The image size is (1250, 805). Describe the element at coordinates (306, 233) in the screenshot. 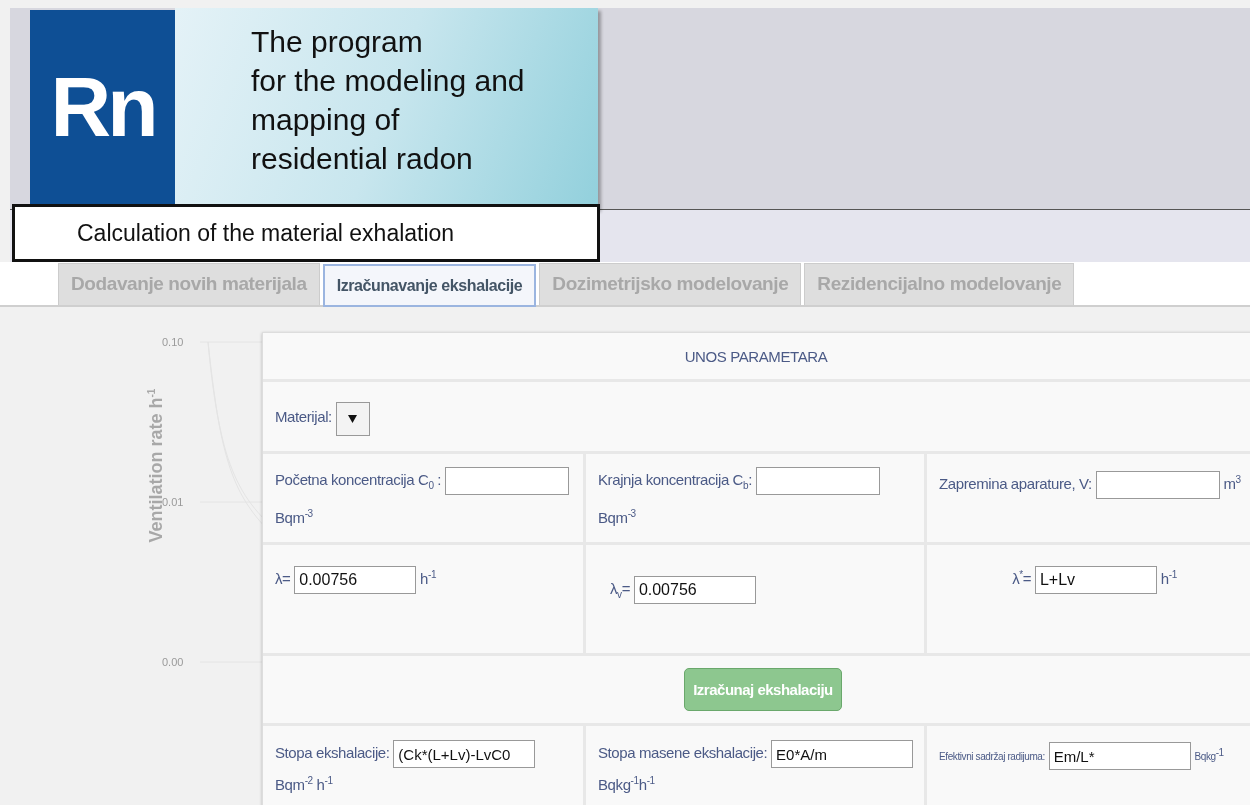

I see `caption: Calculation of the material exhalation` at that location.